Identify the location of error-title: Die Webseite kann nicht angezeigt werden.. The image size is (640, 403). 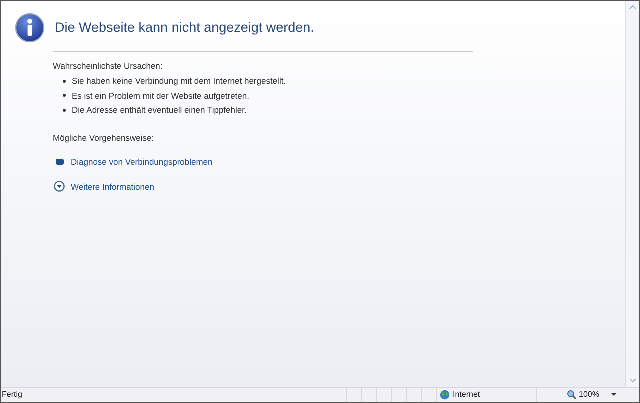
(184, 27).